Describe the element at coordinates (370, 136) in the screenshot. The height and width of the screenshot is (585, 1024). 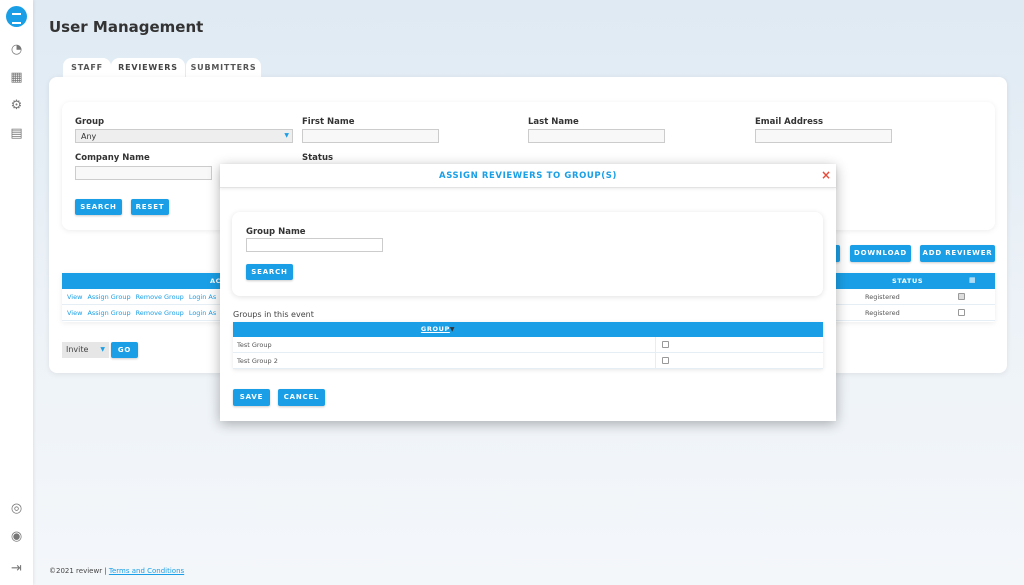
I see `first-name-input` at that location.